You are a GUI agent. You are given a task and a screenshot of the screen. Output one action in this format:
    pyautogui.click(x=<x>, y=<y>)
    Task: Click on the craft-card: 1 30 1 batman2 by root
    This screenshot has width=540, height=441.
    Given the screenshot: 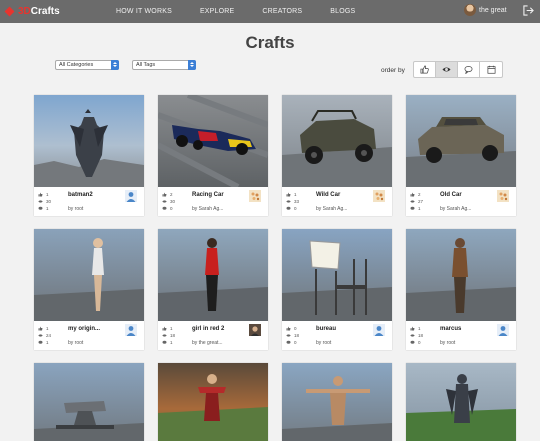 What is the action you would take?
    pyautogui.click(x=89, y=155)
    